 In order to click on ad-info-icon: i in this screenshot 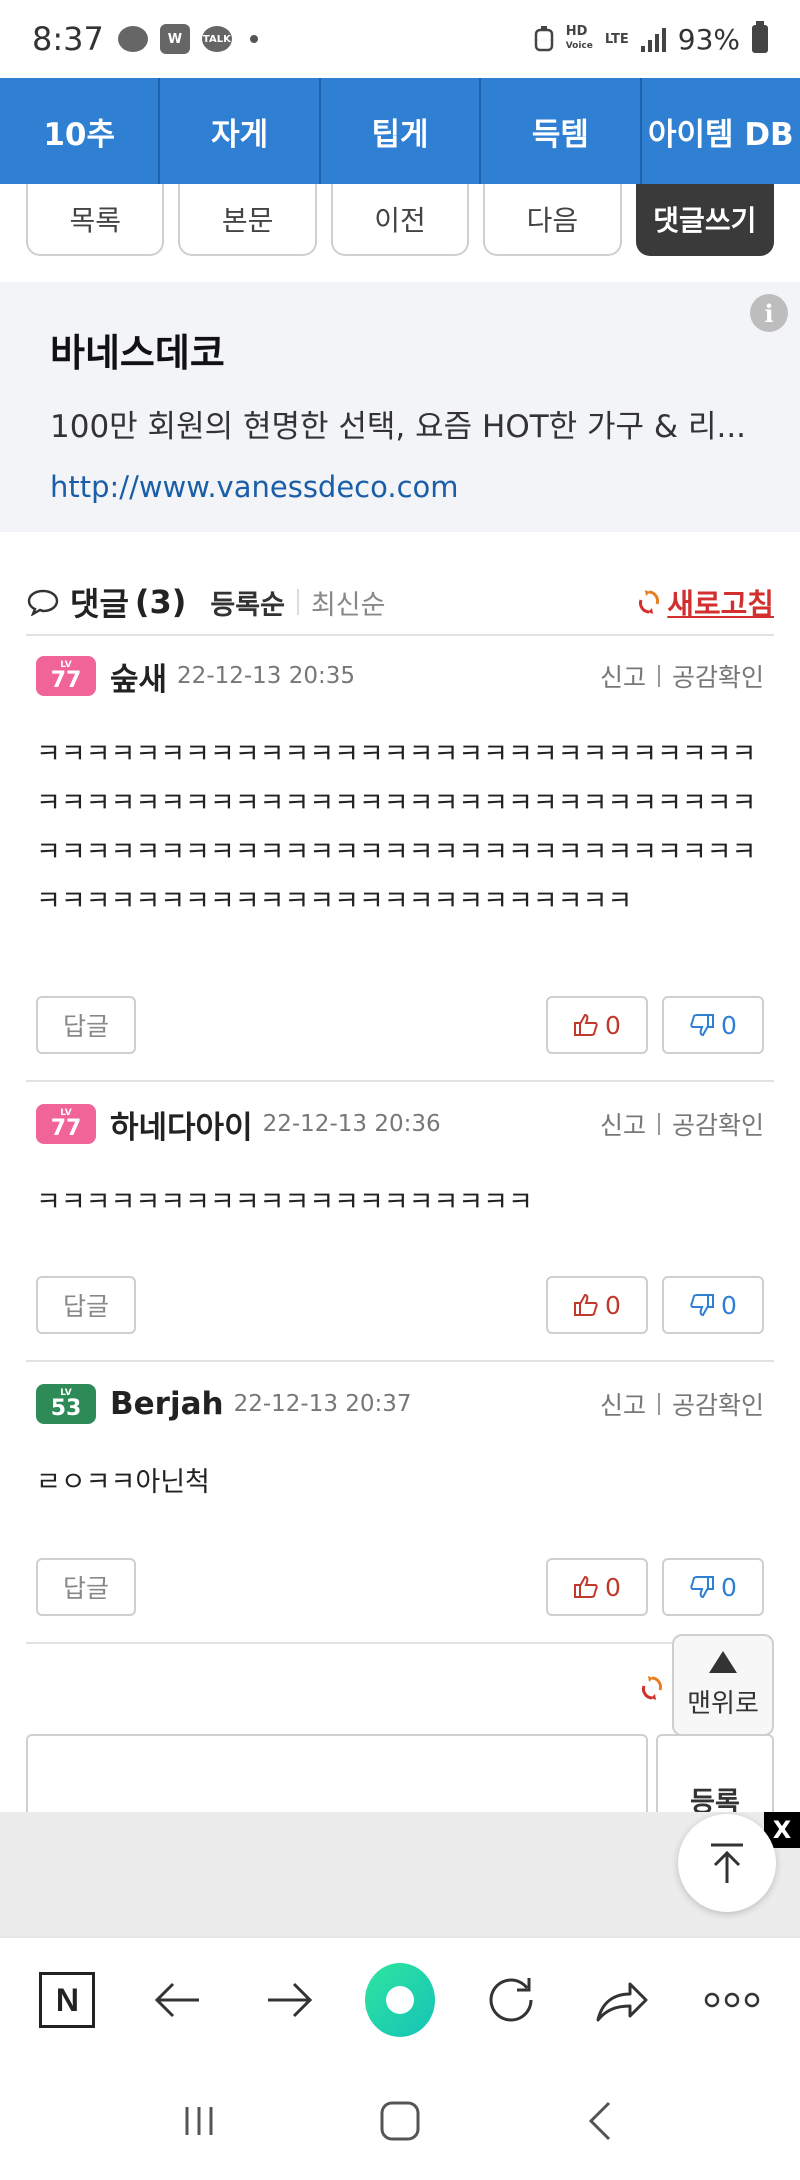, I will do `click(769, 313)`.